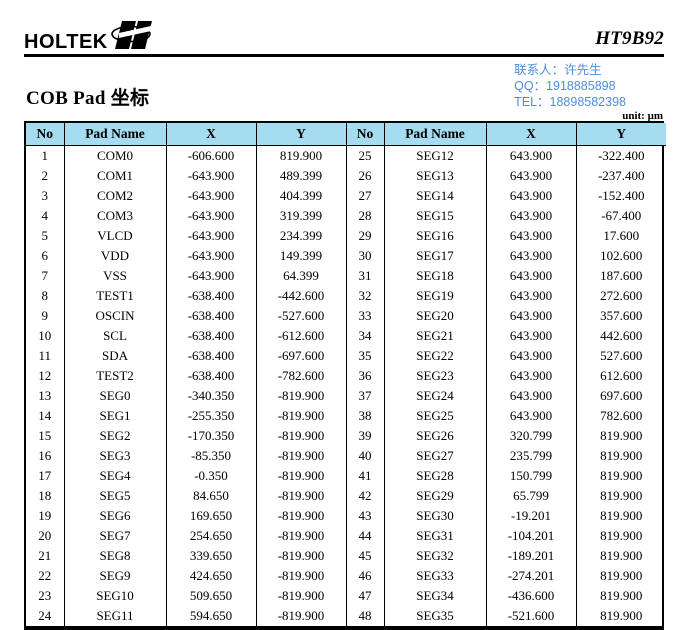 This screenshot has height=630, width=688. Describe the element at coordinates (365, 276) in the screenshot. I see `cell-no-right: 31` at that location.